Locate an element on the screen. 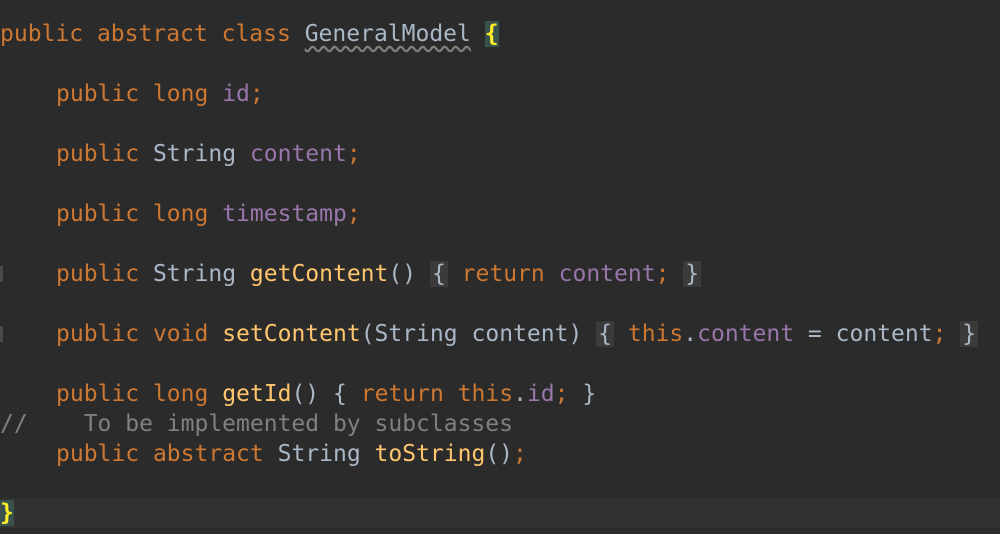  code-line-get-id: public long getId() { return this.id; } is located at coordinates (500, 394).